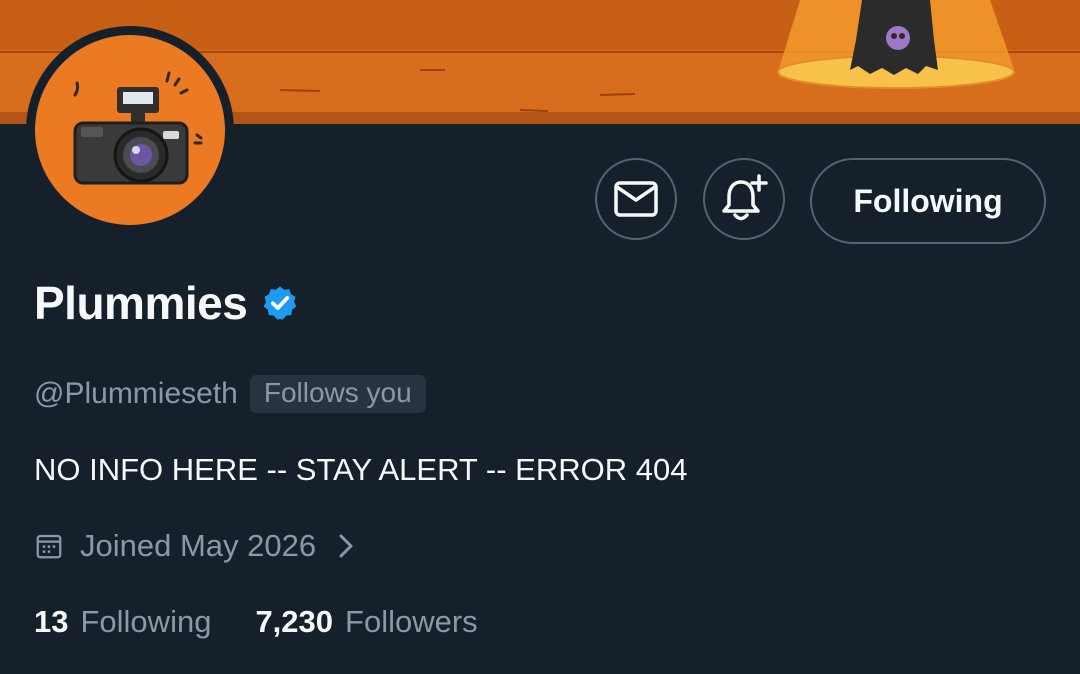 This screenshot has height=674, width=1080. I want to click on following-count: 13, so click(51, 621).